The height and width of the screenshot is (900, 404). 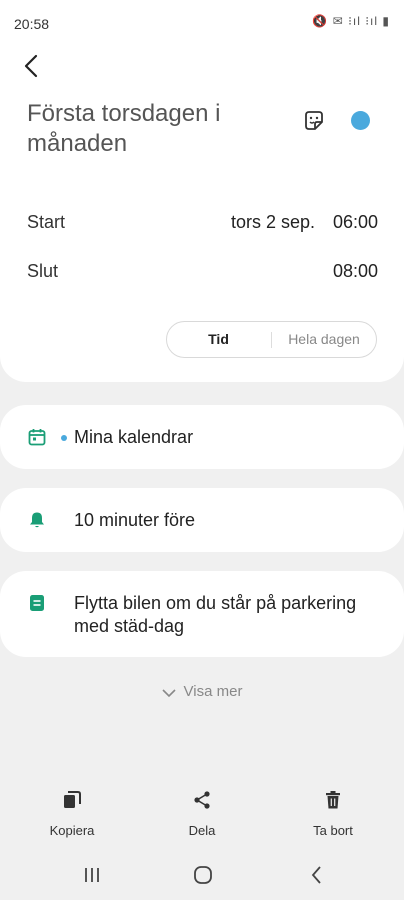 I want to click on calendar-color-dot, so click(x=64, y=438).